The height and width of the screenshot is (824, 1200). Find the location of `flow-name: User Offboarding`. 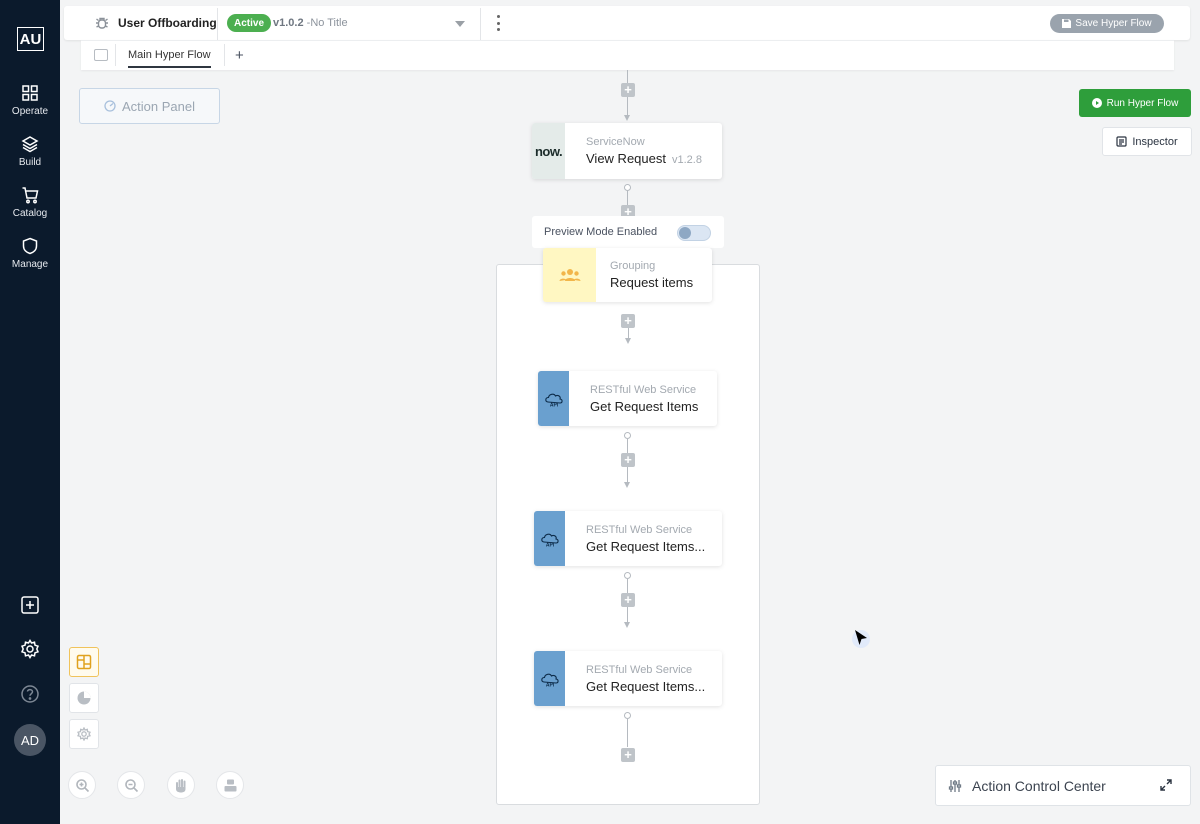

flow-name: User Offboarding is located at coordinates (167, 23).